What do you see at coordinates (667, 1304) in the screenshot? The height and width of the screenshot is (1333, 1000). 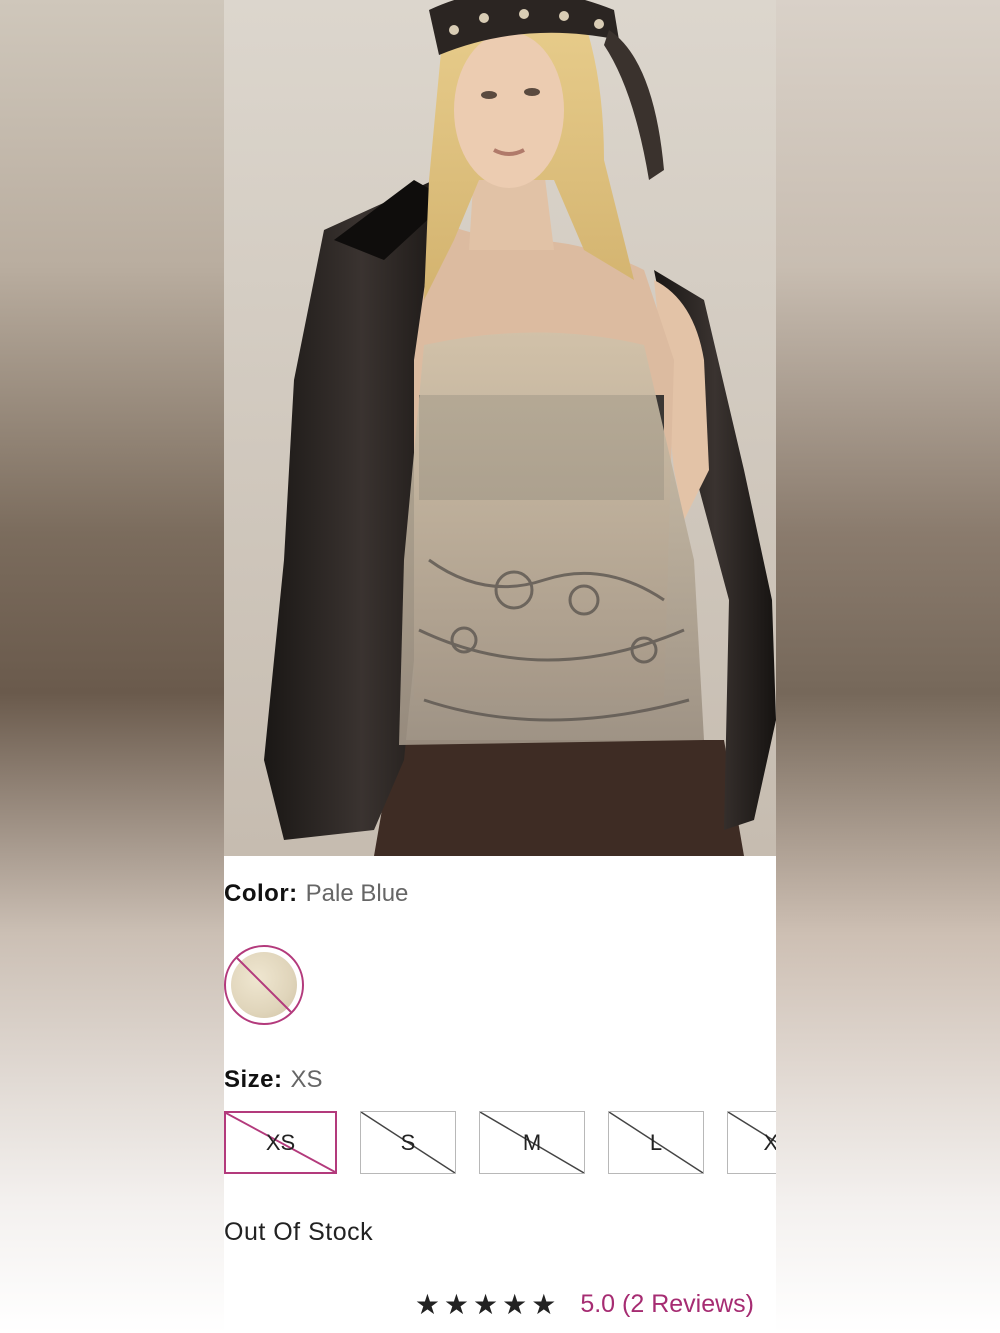 I see `reviews-link: 5.0 (2 Reviews)` at bounding box center [667, 1304].